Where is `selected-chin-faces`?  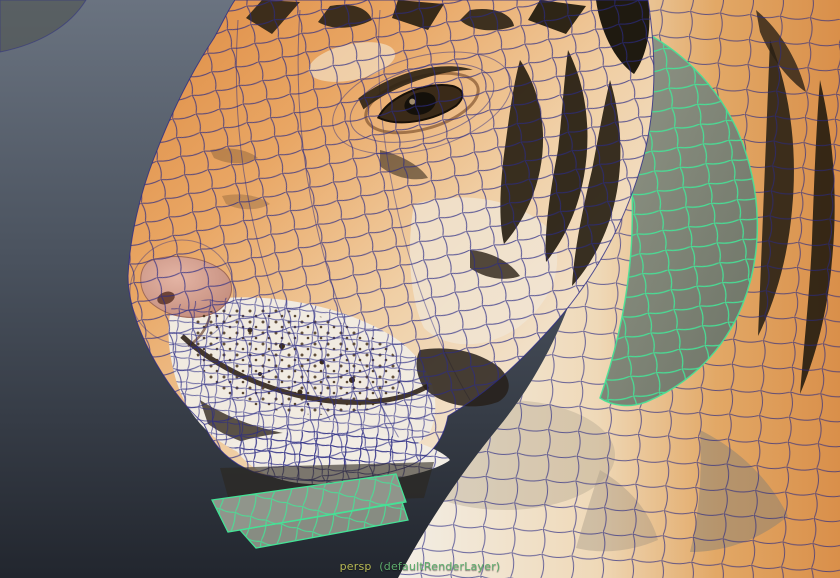
selected-chin-faces is located at coordinates (317, 511).